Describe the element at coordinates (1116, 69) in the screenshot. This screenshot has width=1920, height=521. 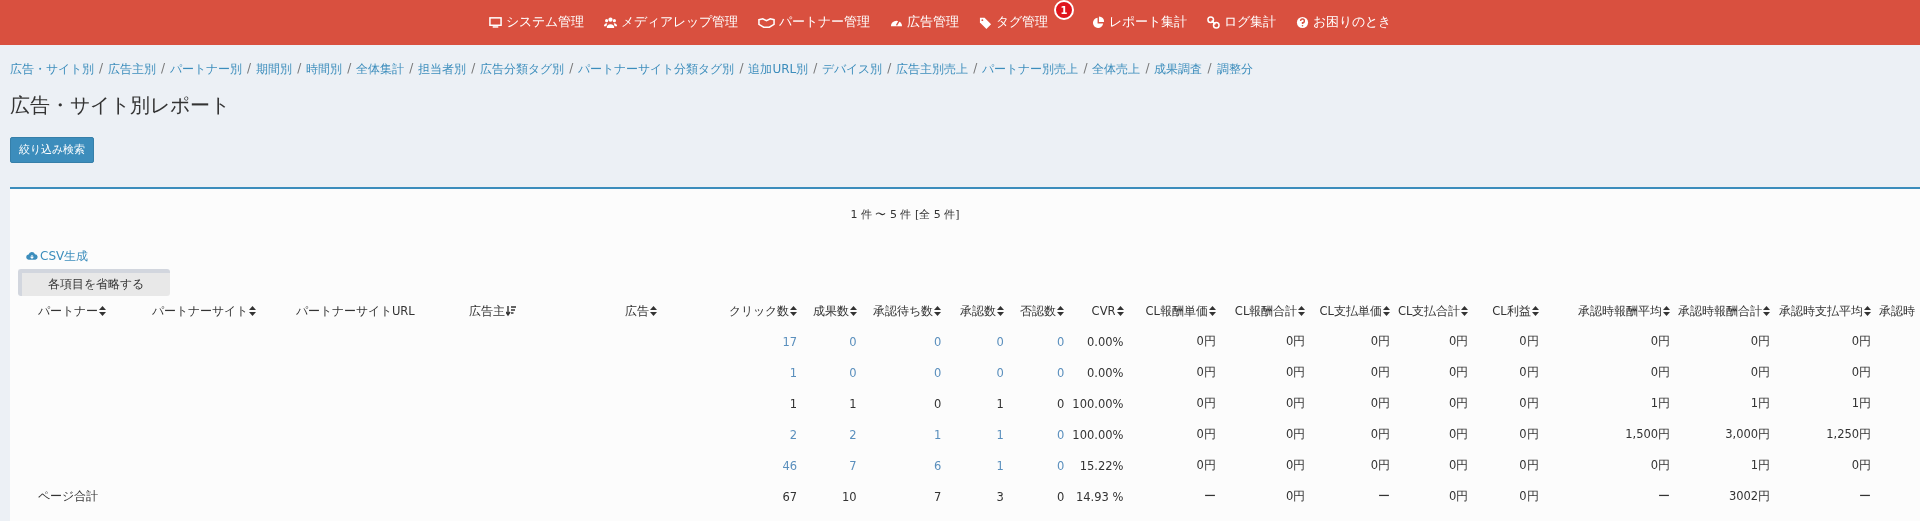
I see `breadcrumb-link: 全体売上` at that location.